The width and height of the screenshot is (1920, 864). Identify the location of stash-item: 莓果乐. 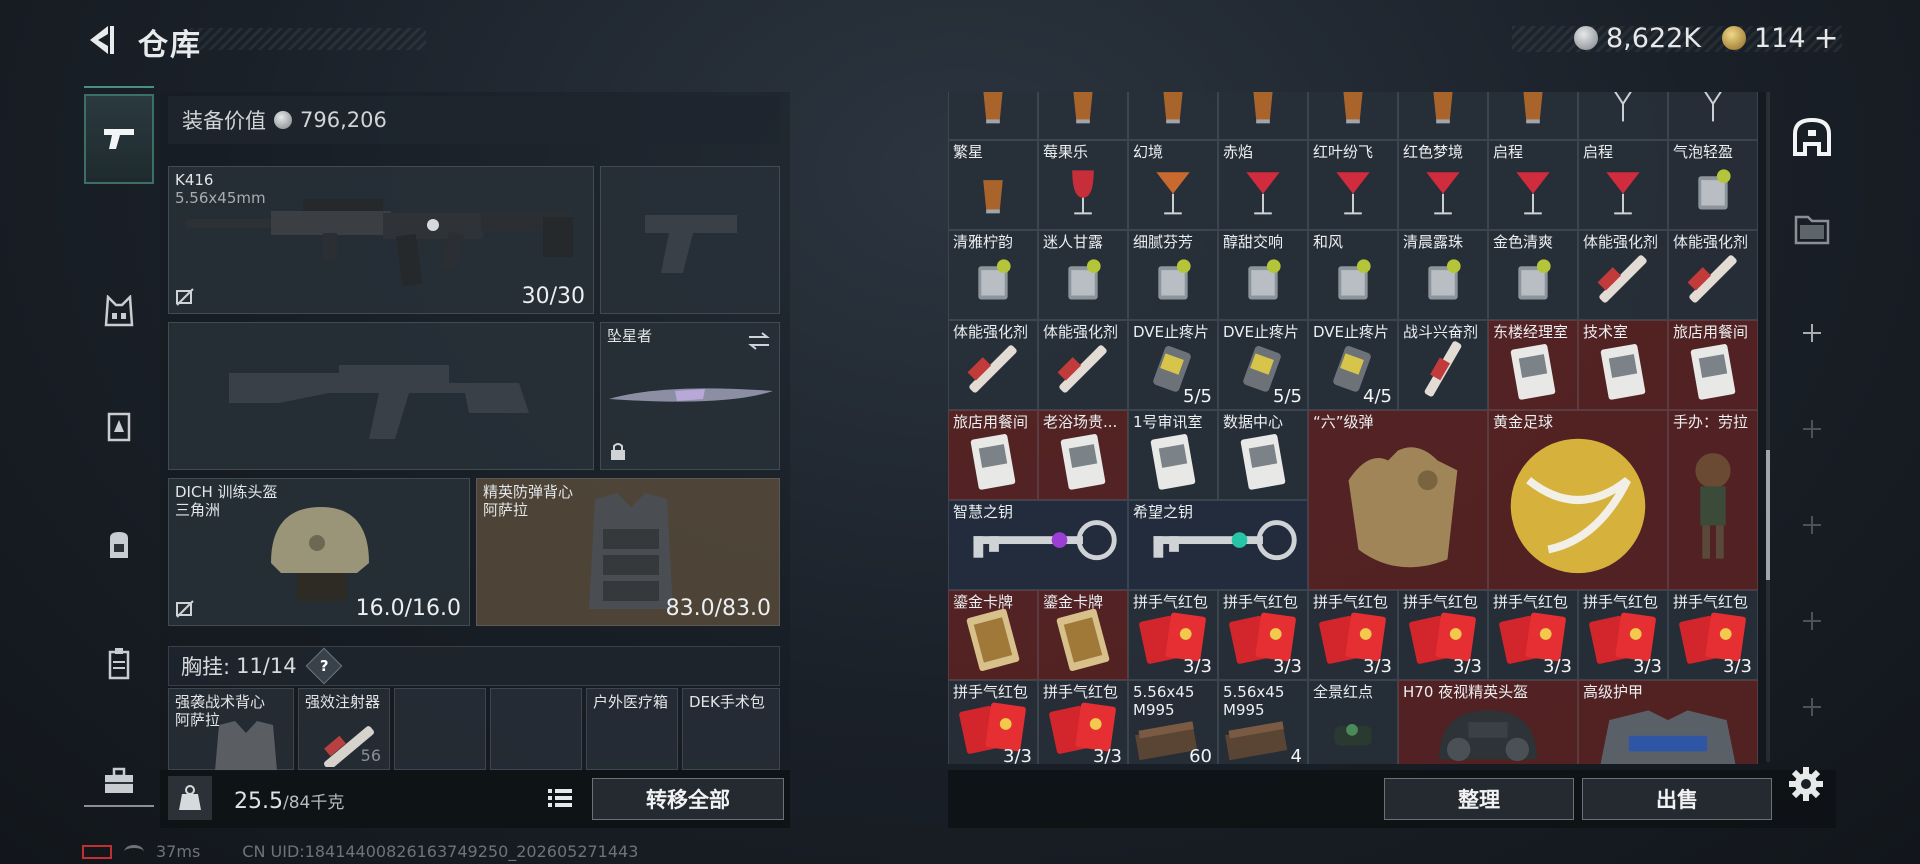
(1083, 185).